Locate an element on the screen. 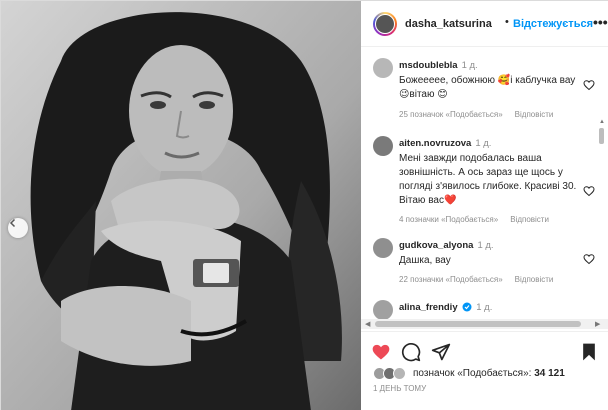  following-button: Відстежується is located at coordinates (553, 24).